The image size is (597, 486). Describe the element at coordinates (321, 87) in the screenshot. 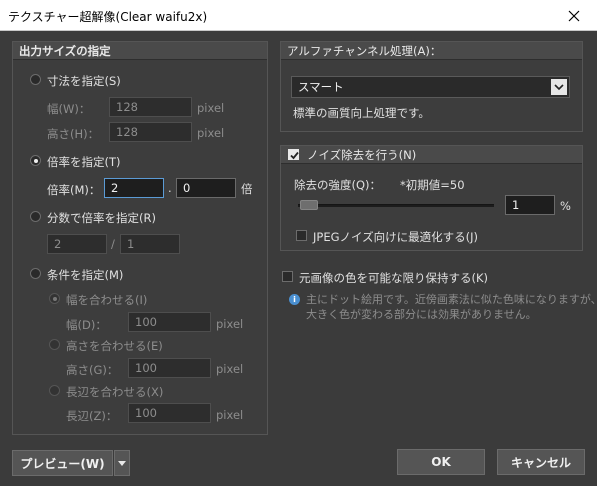

I see `alpha-mode-value: スマート` at that location.